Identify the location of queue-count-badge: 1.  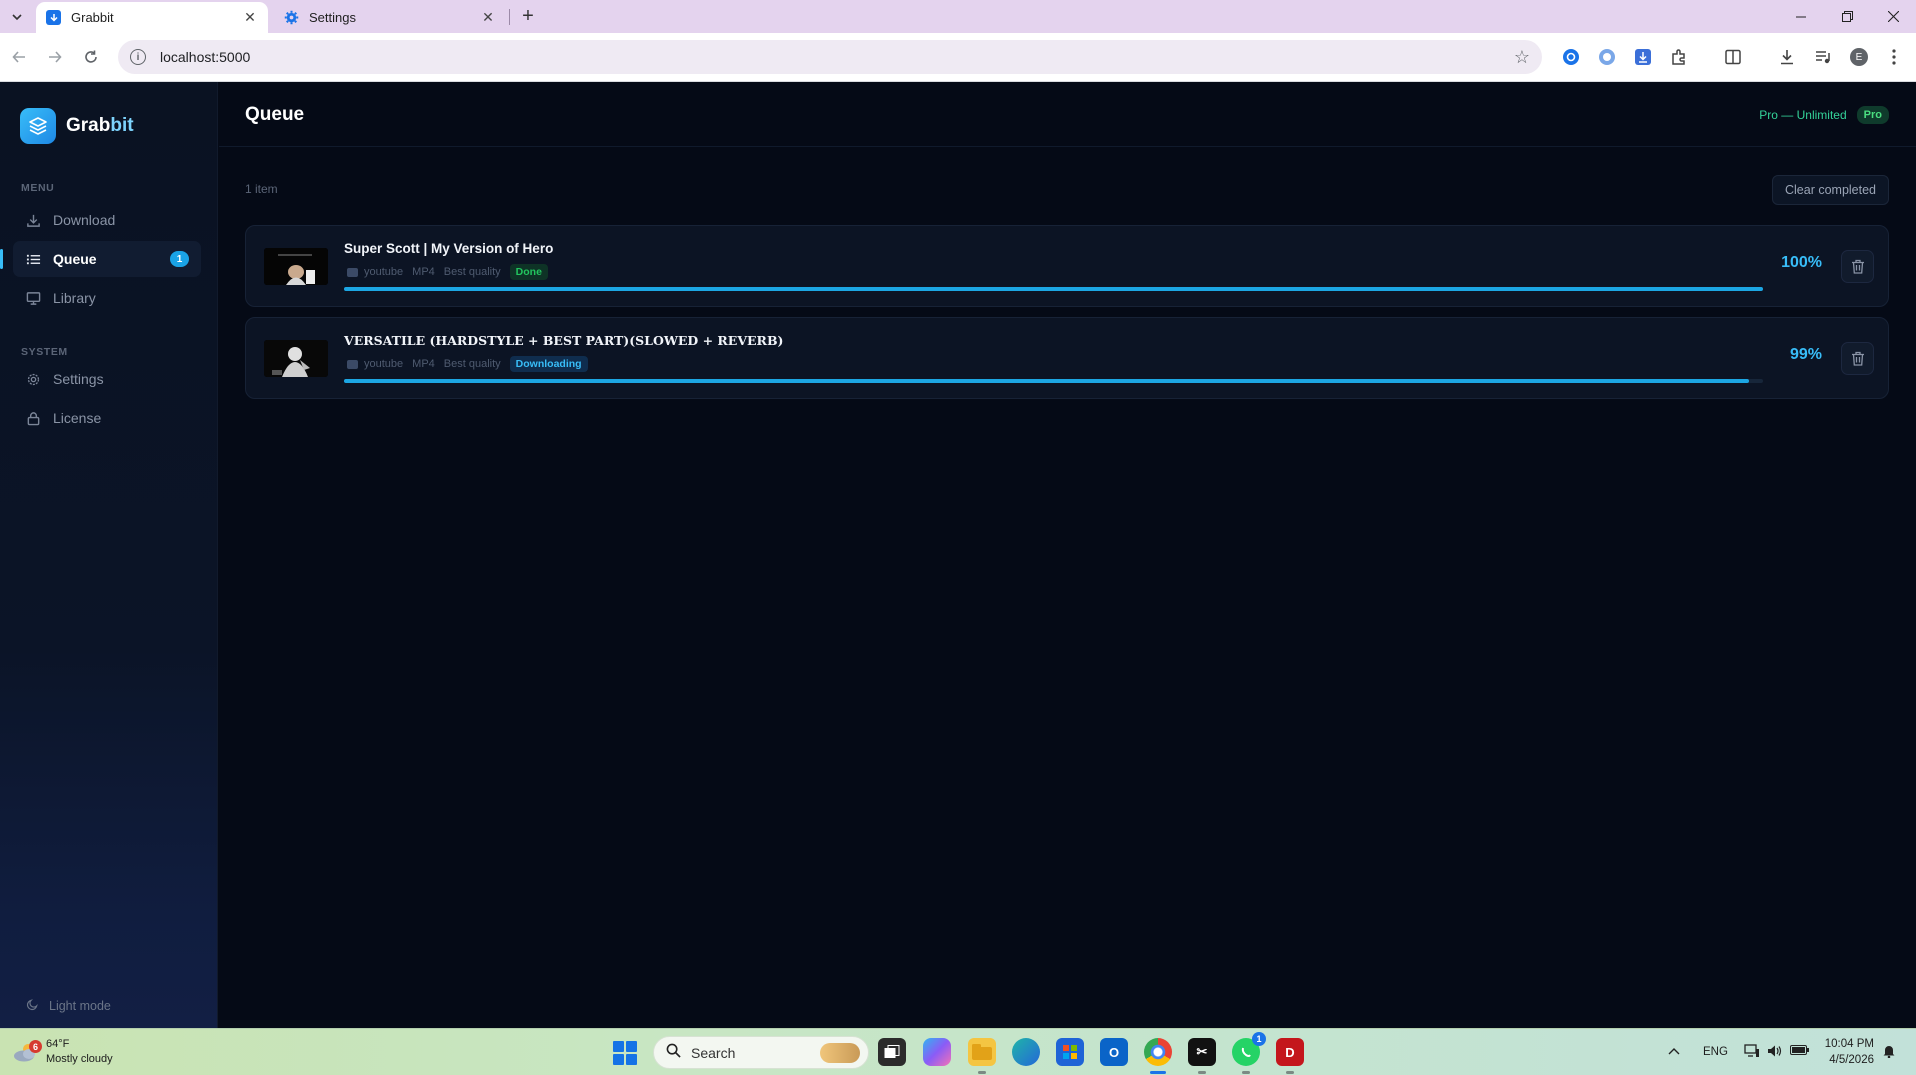
(179, 259).